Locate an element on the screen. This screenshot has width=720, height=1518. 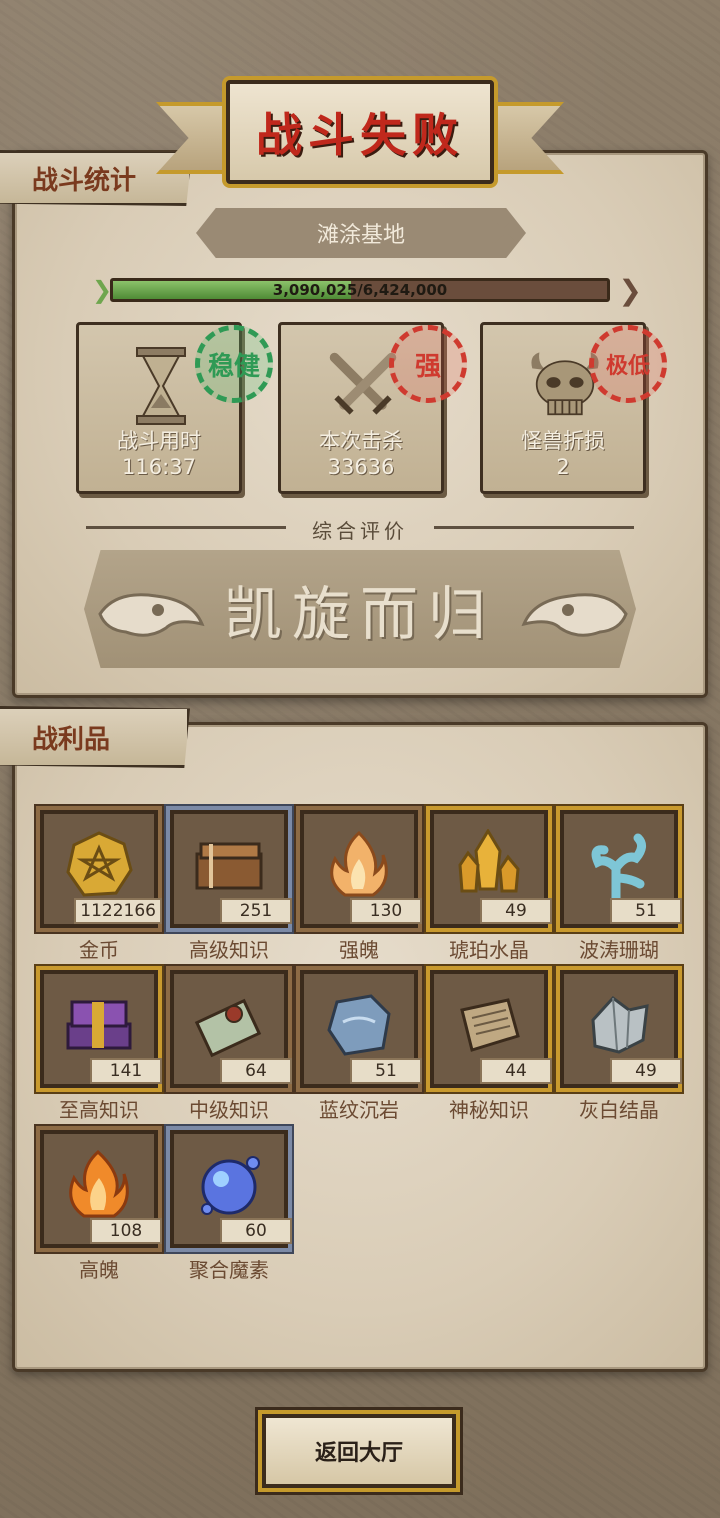
title-plate: 战斗失败 is located at coordinates (360, 132).